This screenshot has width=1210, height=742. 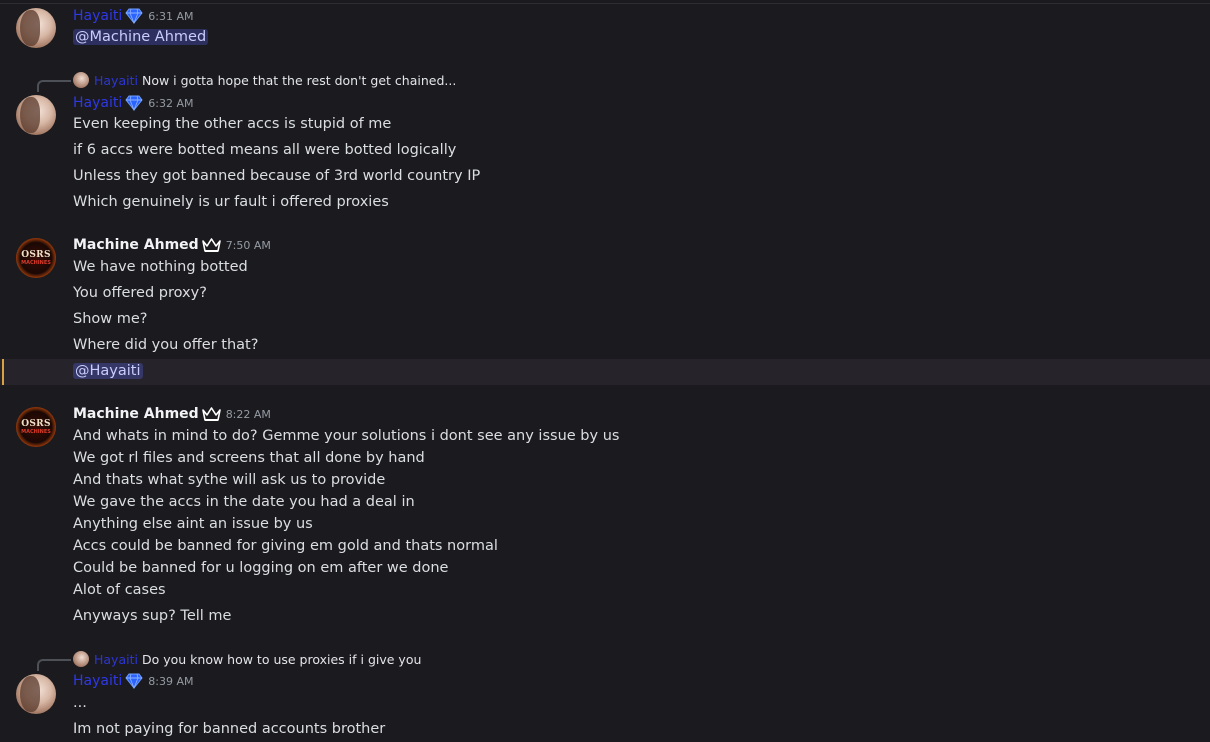 I want to click on timestamp: 8:39 AM, so click(x=171, y=681).